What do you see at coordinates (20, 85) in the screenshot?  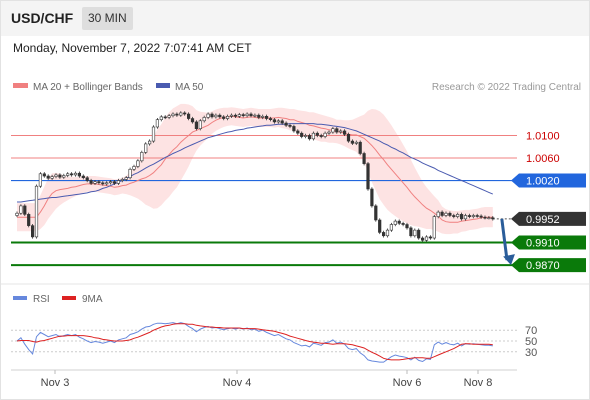 I see `legend-ma20-swatch` at bounding box center [20, 85].